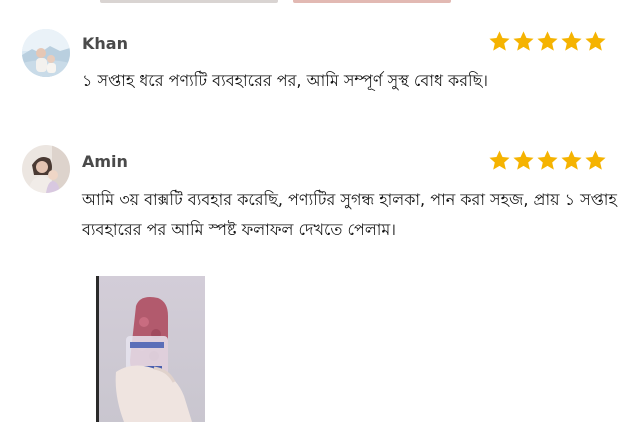 The image size is (640, 433). What do you see at coordinates (105, 43) in the screenshot?
I see `reviewer-name: Khan` at bounding box center [105, 43].